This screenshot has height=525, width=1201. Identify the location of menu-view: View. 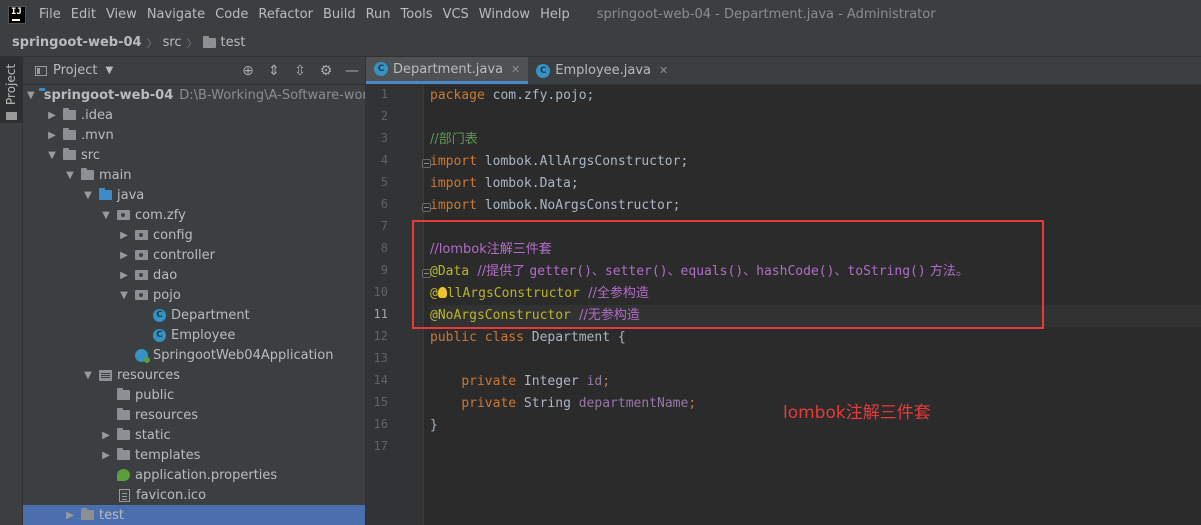
(121, 14).